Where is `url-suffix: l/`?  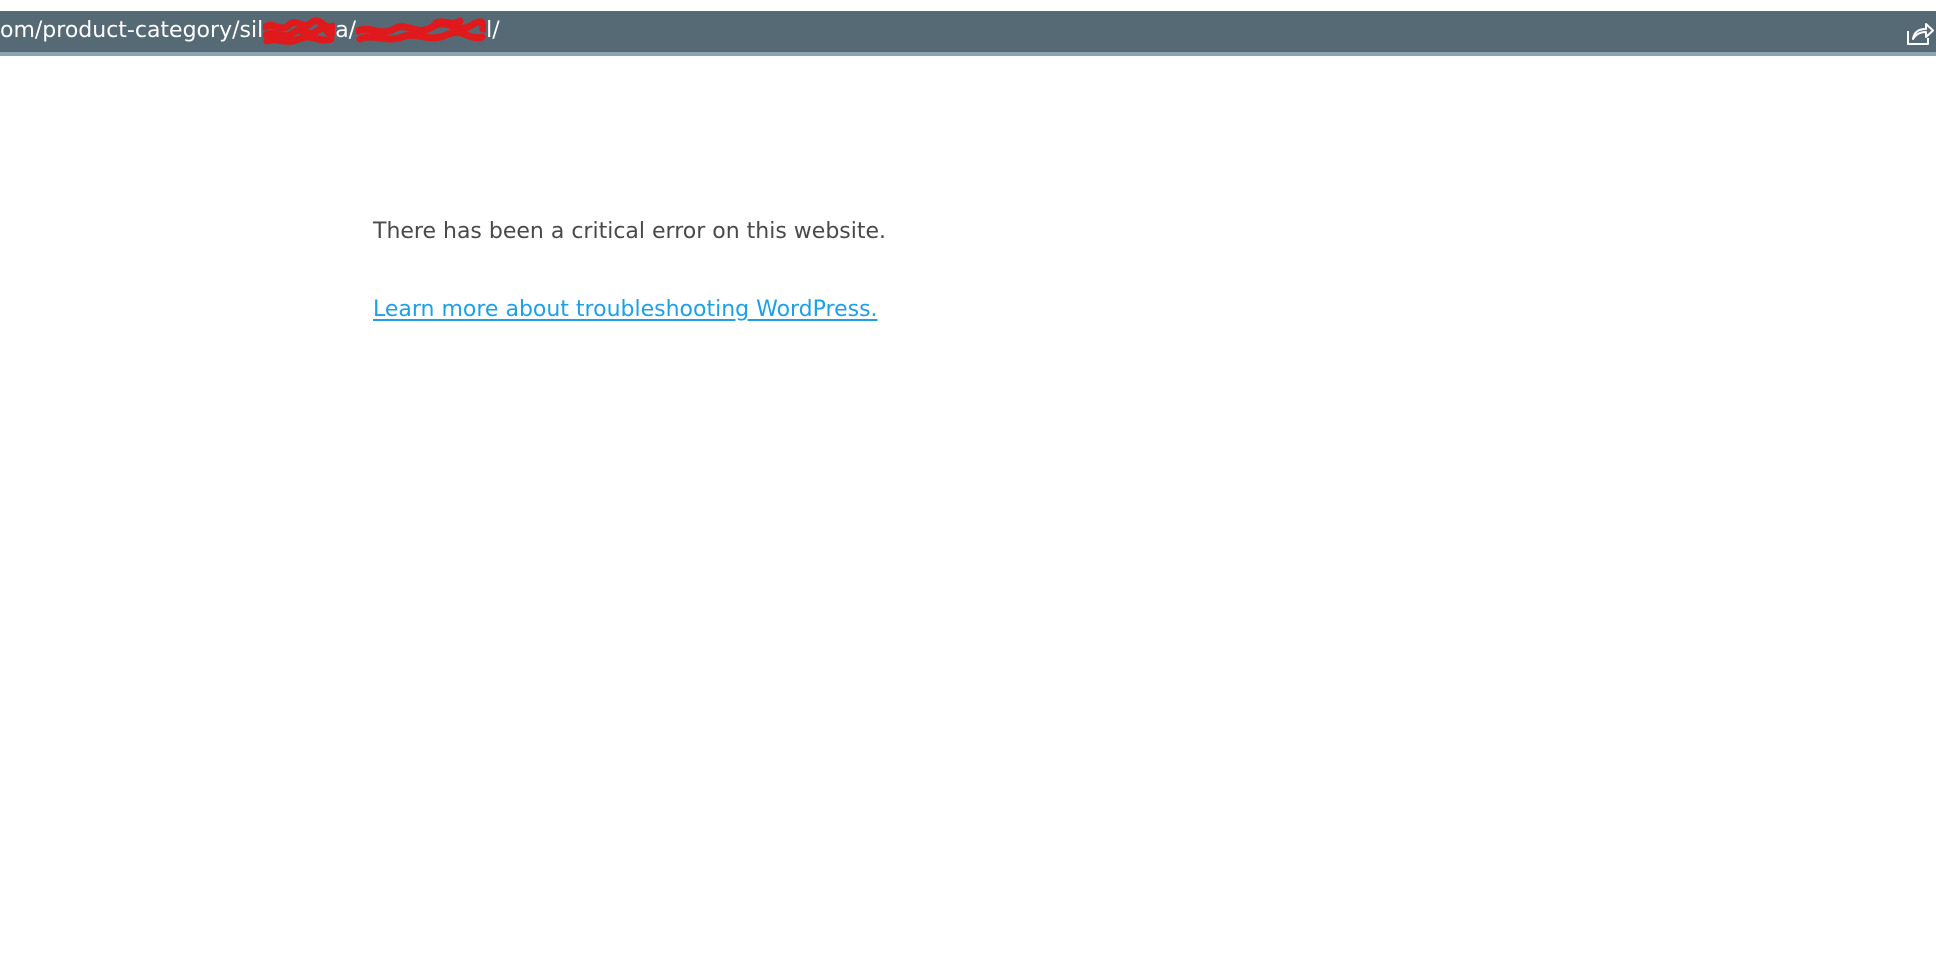
url-suffix: l/ is located at coordinates (493, 30).